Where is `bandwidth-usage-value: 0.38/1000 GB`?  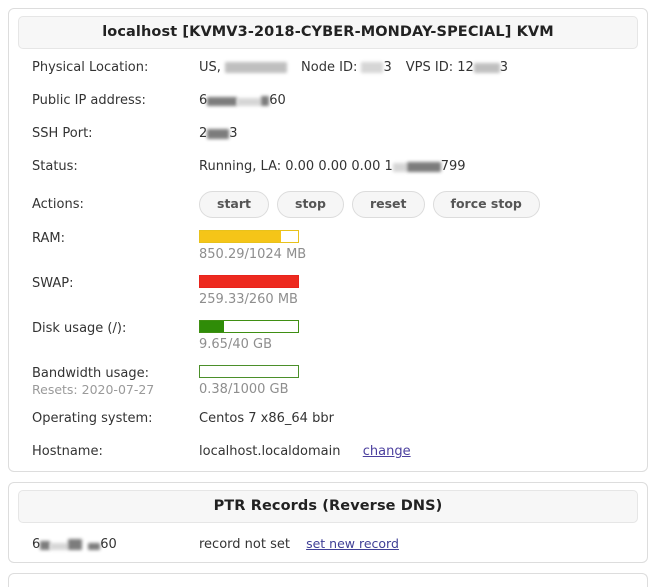 bandwidth-usage-value: 0.38/1000 GB is located at coordinates (423, 381).